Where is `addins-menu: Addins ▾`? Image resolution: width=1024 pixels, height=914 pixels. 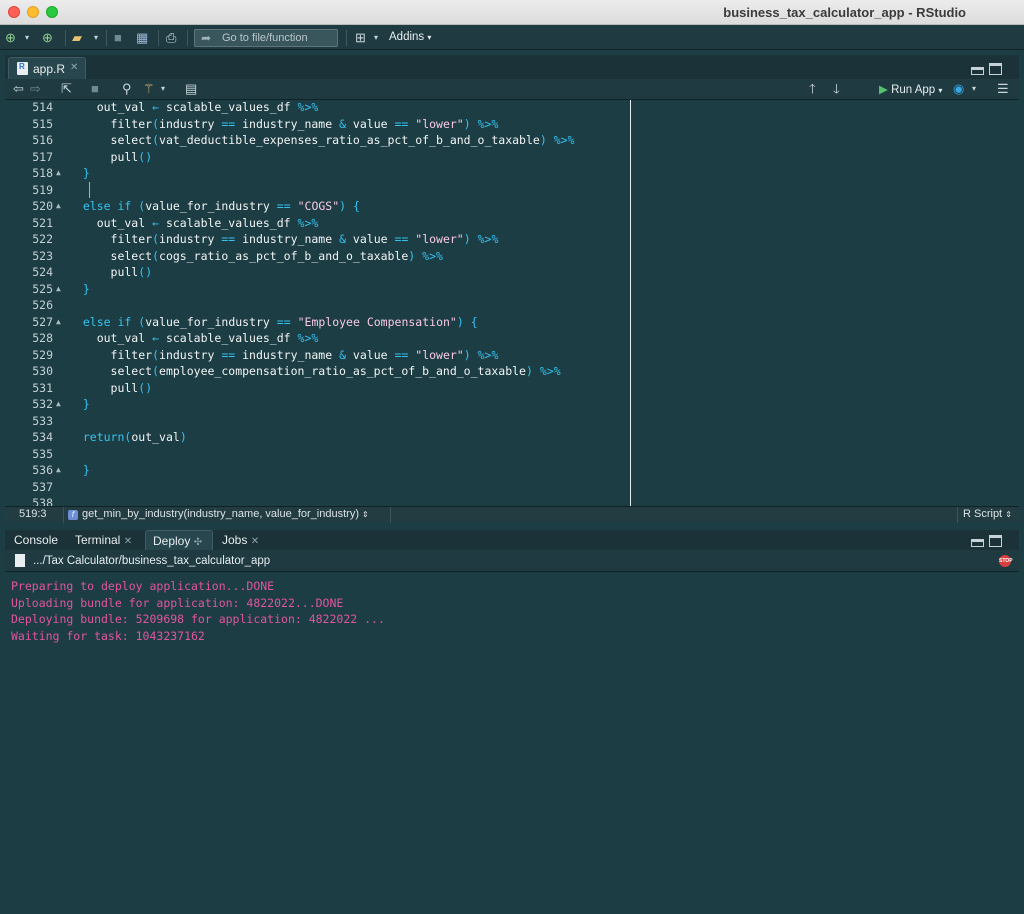 addins-menu: Addins ▾ is located at coordinates (410, 37).